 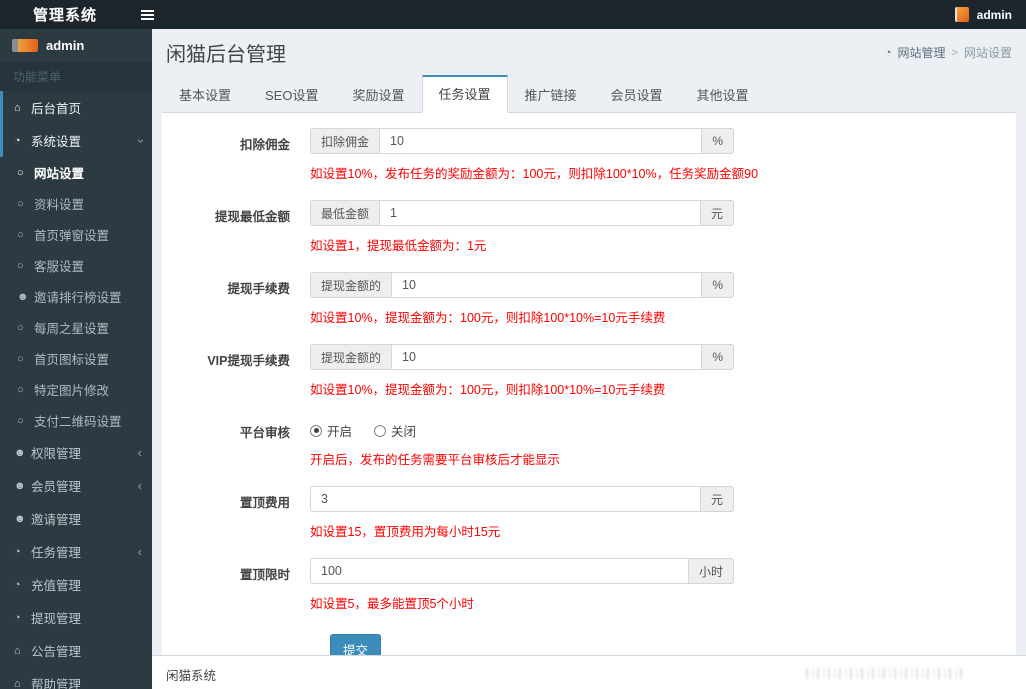 I want to click on radio-option-off: 关闭, so click(x=395, y=430).